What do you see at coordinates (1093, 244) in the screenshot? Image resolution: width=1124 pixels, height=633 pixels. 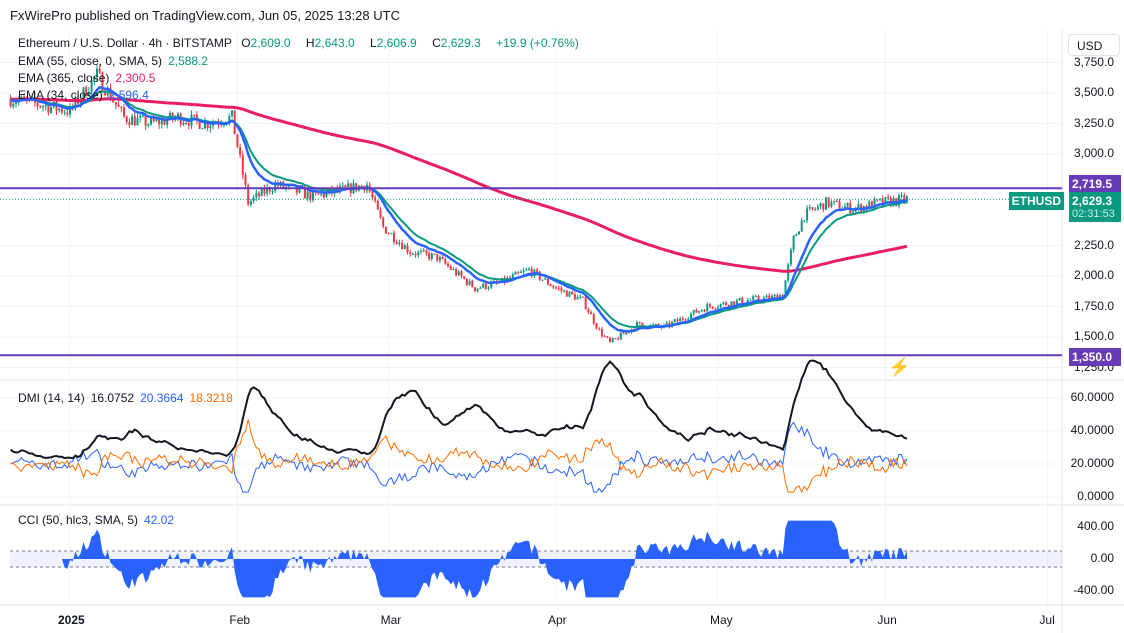 I see `price-axis-label: 2,250.0` at bounding box center [1093, 244].